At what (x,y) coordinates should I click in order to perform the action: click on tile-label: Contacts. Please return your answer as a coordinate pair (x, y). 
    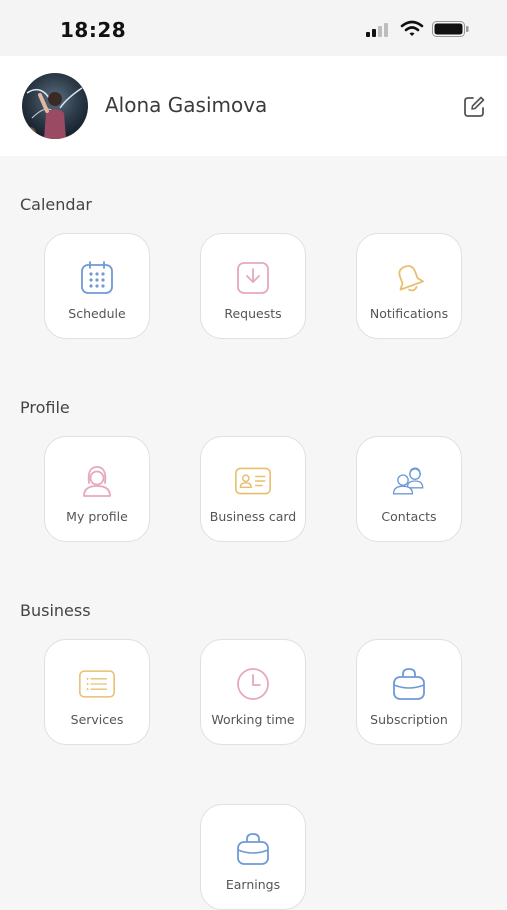
    Looking at the image, I should click on (409, 516).